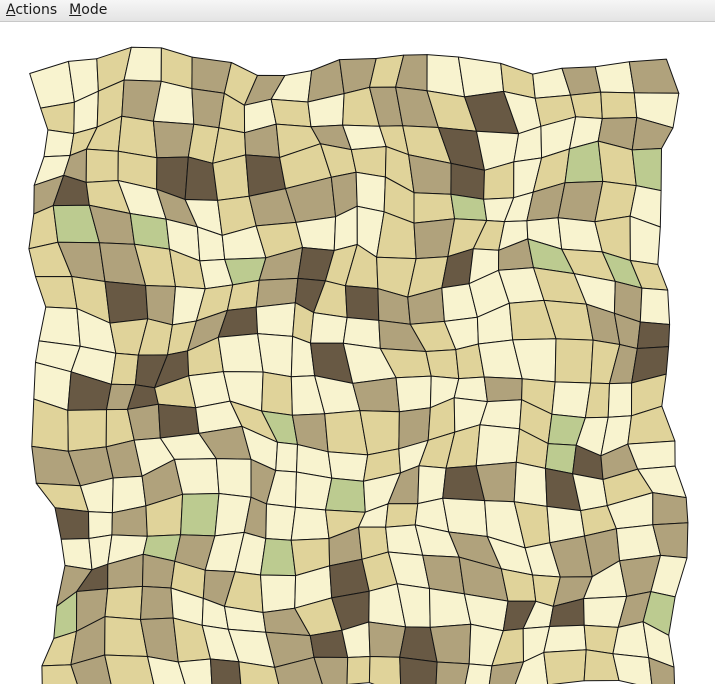 Image resolution: width=715 pixels, height=684 pixels. Describe the element at coordinates (31, 10) in the screenshot. I see `menu-actions: Actions` at that location.